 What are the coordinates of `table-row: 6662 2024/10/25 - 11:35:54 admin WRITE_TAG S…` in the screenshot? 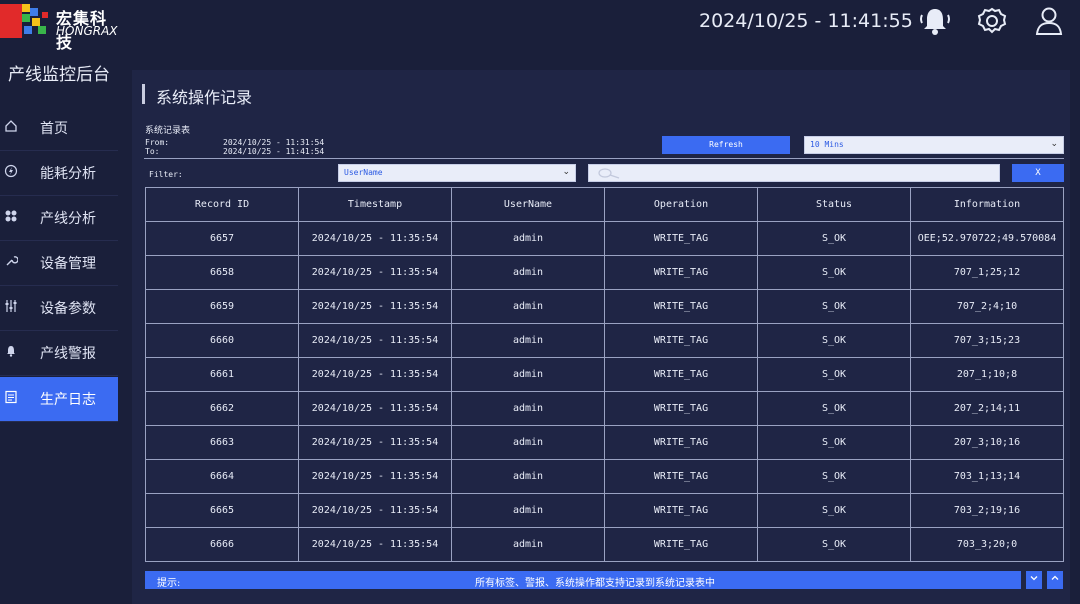 It's located at (604, 408).